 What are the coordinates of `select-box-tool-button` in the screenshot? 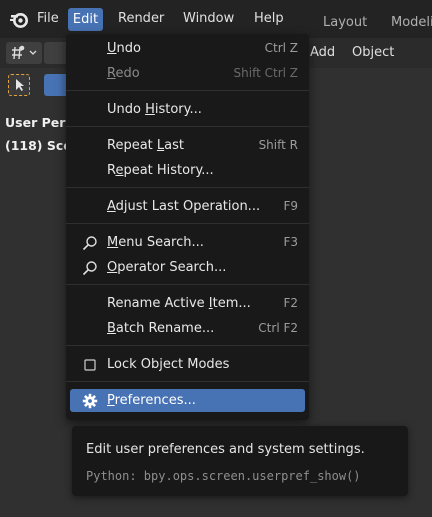 It's located at (55, 85).